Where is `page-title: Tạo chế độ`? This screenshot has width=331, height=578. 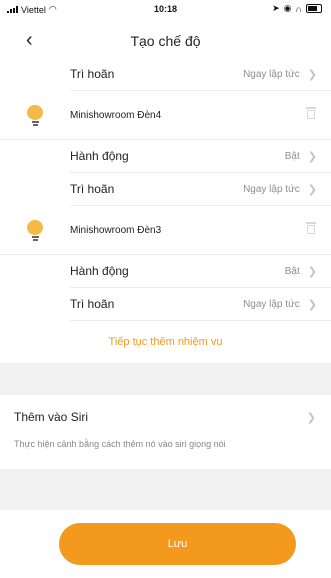 page-title: Tạo chế độ is located at coordinates (165, 41).